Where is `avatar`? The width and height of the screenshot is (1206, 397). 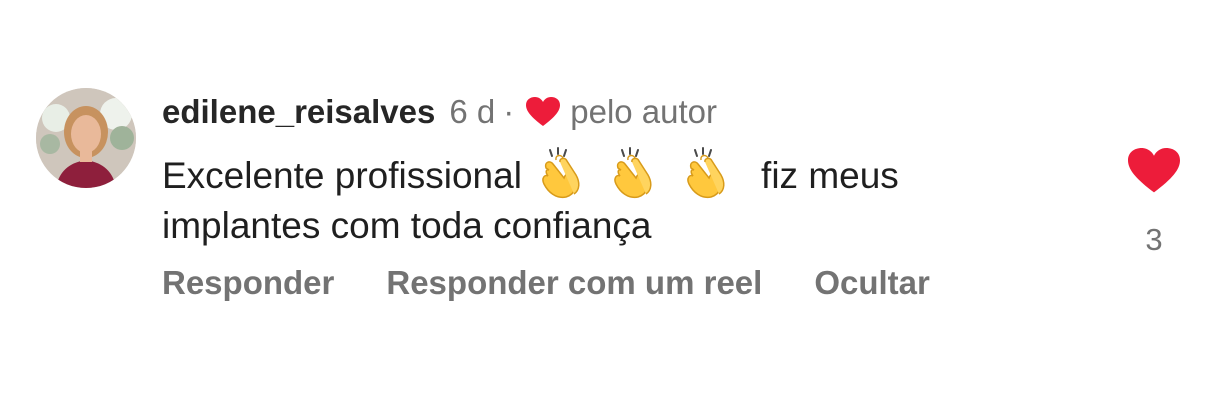 avatar is located at coordinates (86, 138).